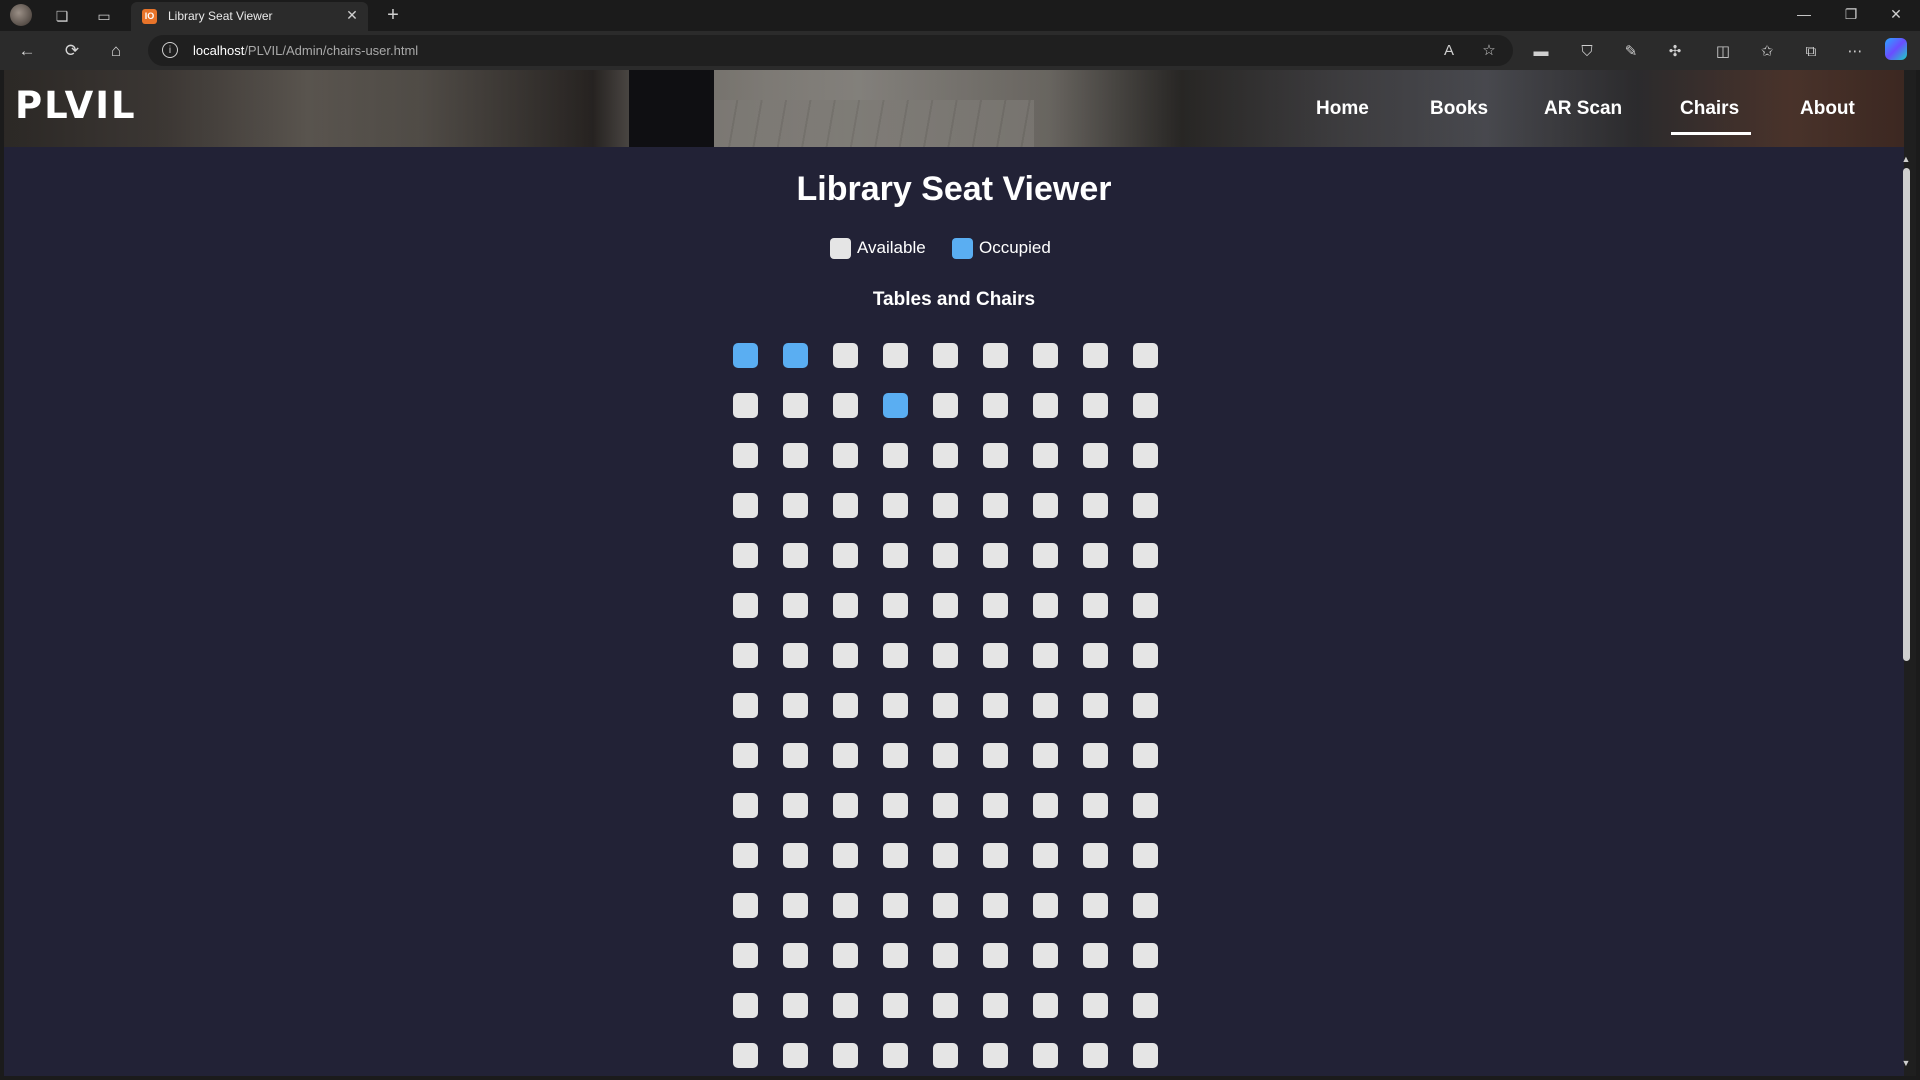 Image resolution: width=1920 pixels, height=1080 pixels. I want to click on scroll-down-icon: ▼, so click(1906, 1063).